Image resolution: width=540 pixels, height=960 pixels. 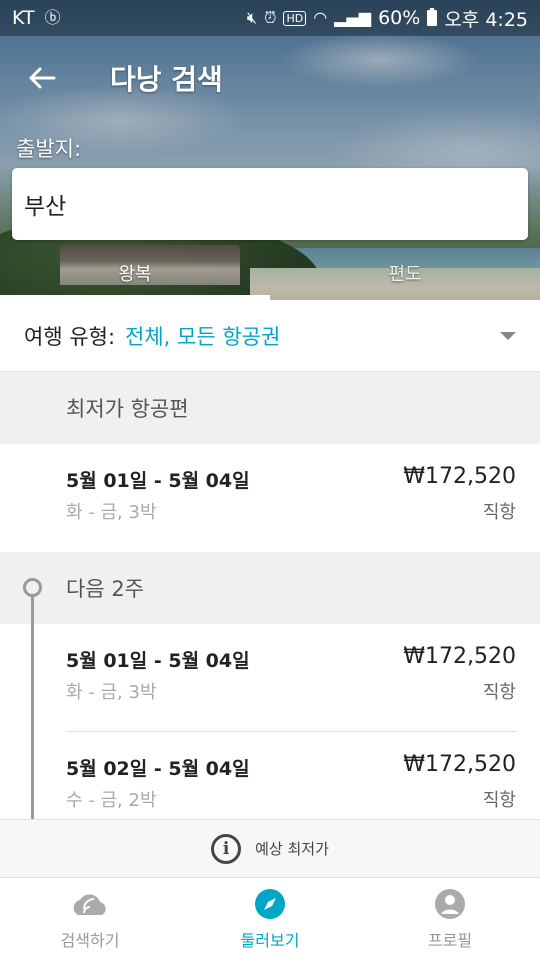 What do you see at coordinates (32, 587) in the screenshot?
I see `timeline-dot` at bounding box center [32, 587].